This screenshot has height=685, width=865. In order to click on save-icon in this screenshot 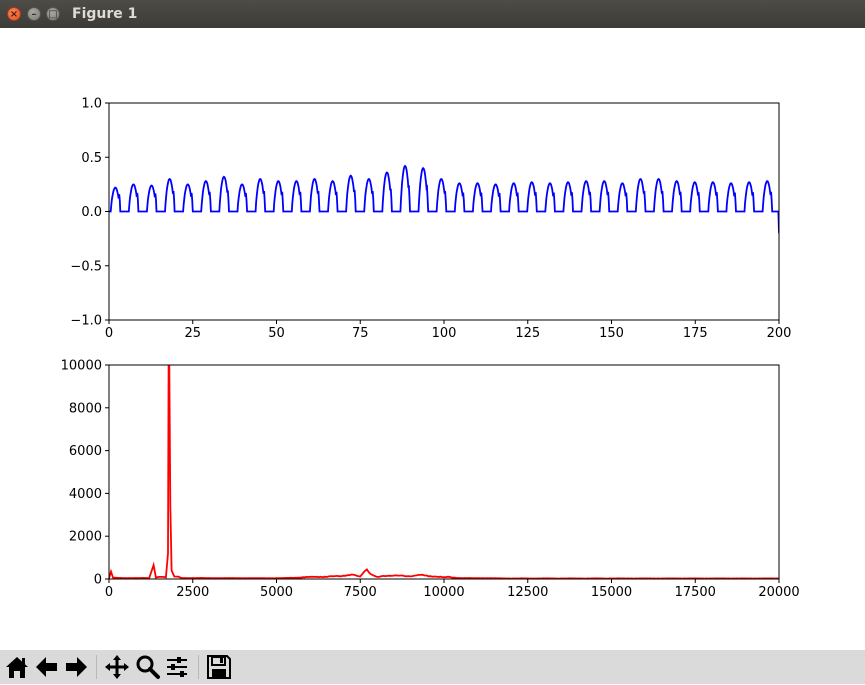, I will do `click(219, 667)`.